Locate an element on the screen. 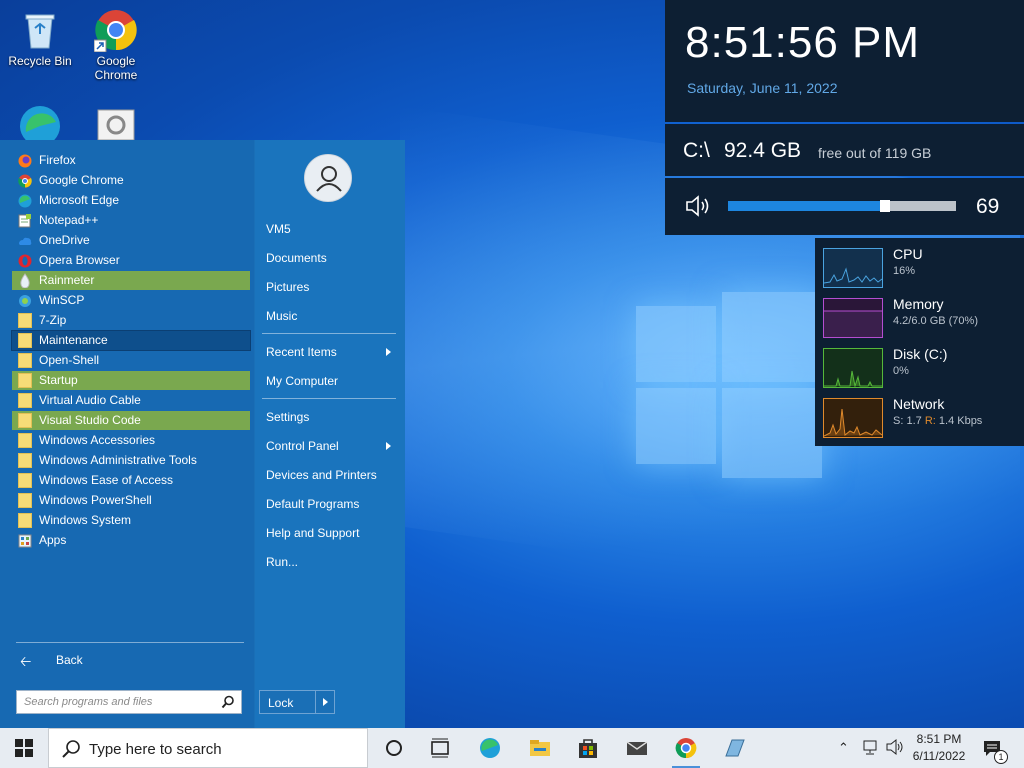 The width and height of the screenshot is (1024, 768). speaker-icon is located at coordinates (699, 208).